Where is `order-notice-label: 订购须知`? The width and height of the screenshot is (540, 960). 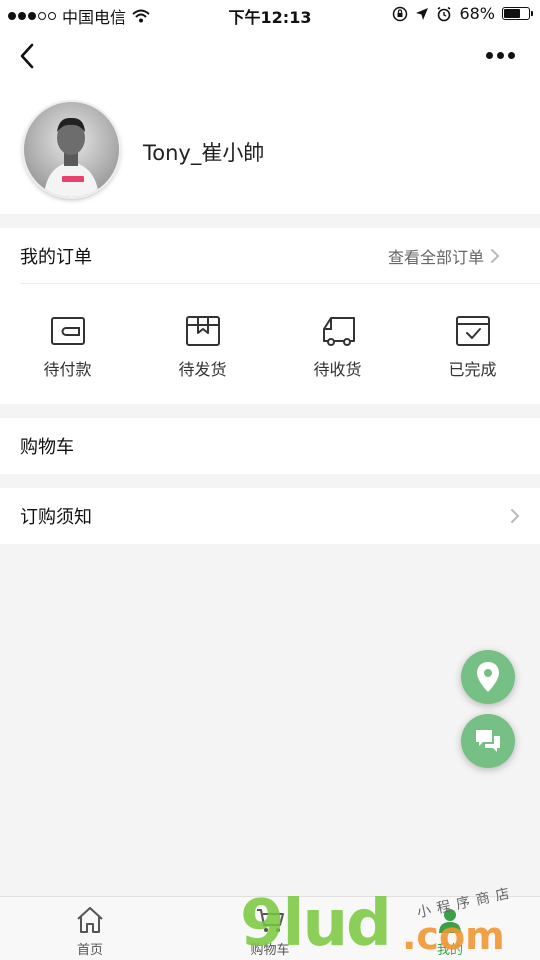
order-notice-label: 订购须知 is located at coordinates (56, 517).